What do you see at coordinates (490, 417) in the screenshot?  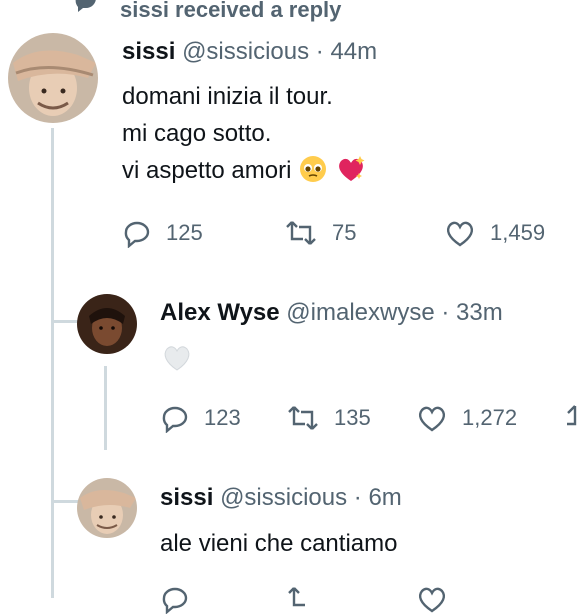 I see `like-count: 1,272` at bounding box center [490, 417].